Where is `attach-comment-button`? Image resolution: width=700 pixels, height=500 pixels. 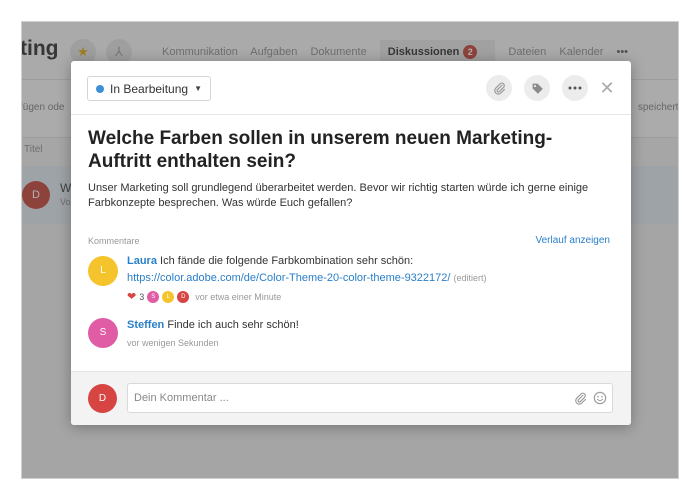
attach-comment-button is located at coordinates (580, 398).